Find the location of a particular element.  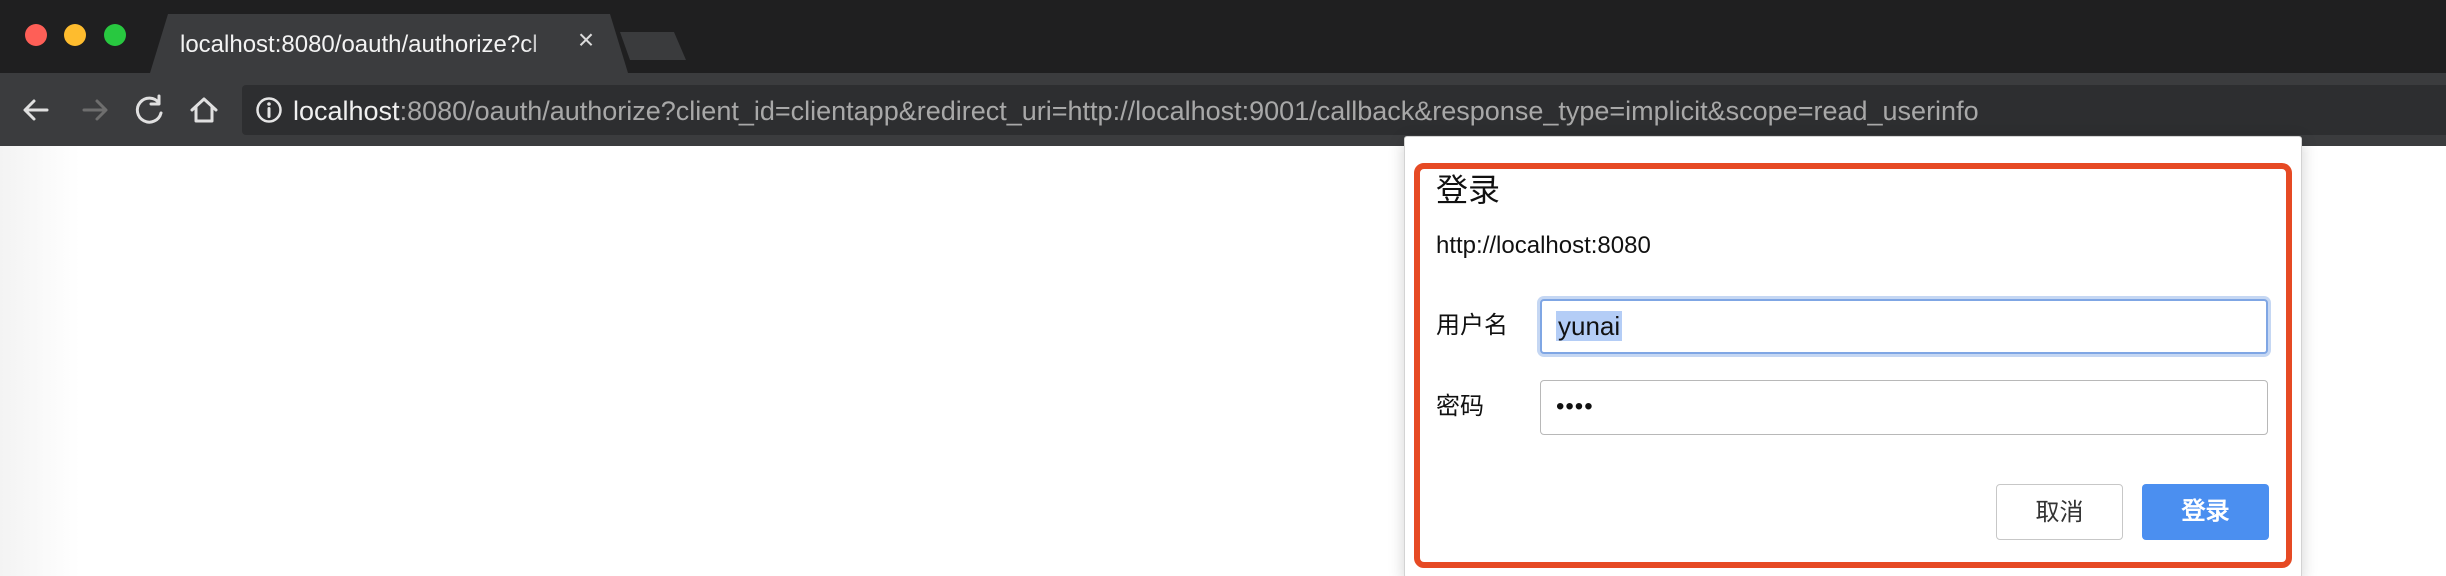

close-window-button is located at coordinates (36, 35).